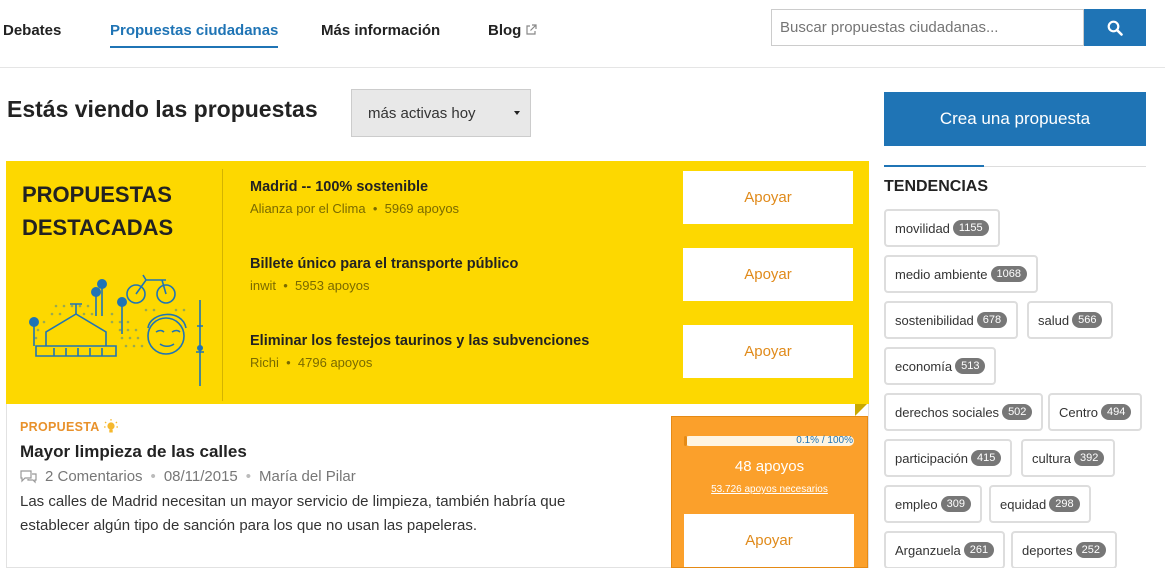  What do you see at coordinates (531, 29) in the screenshot?
I see `external-link-icon` at bounding box center [531, 29].